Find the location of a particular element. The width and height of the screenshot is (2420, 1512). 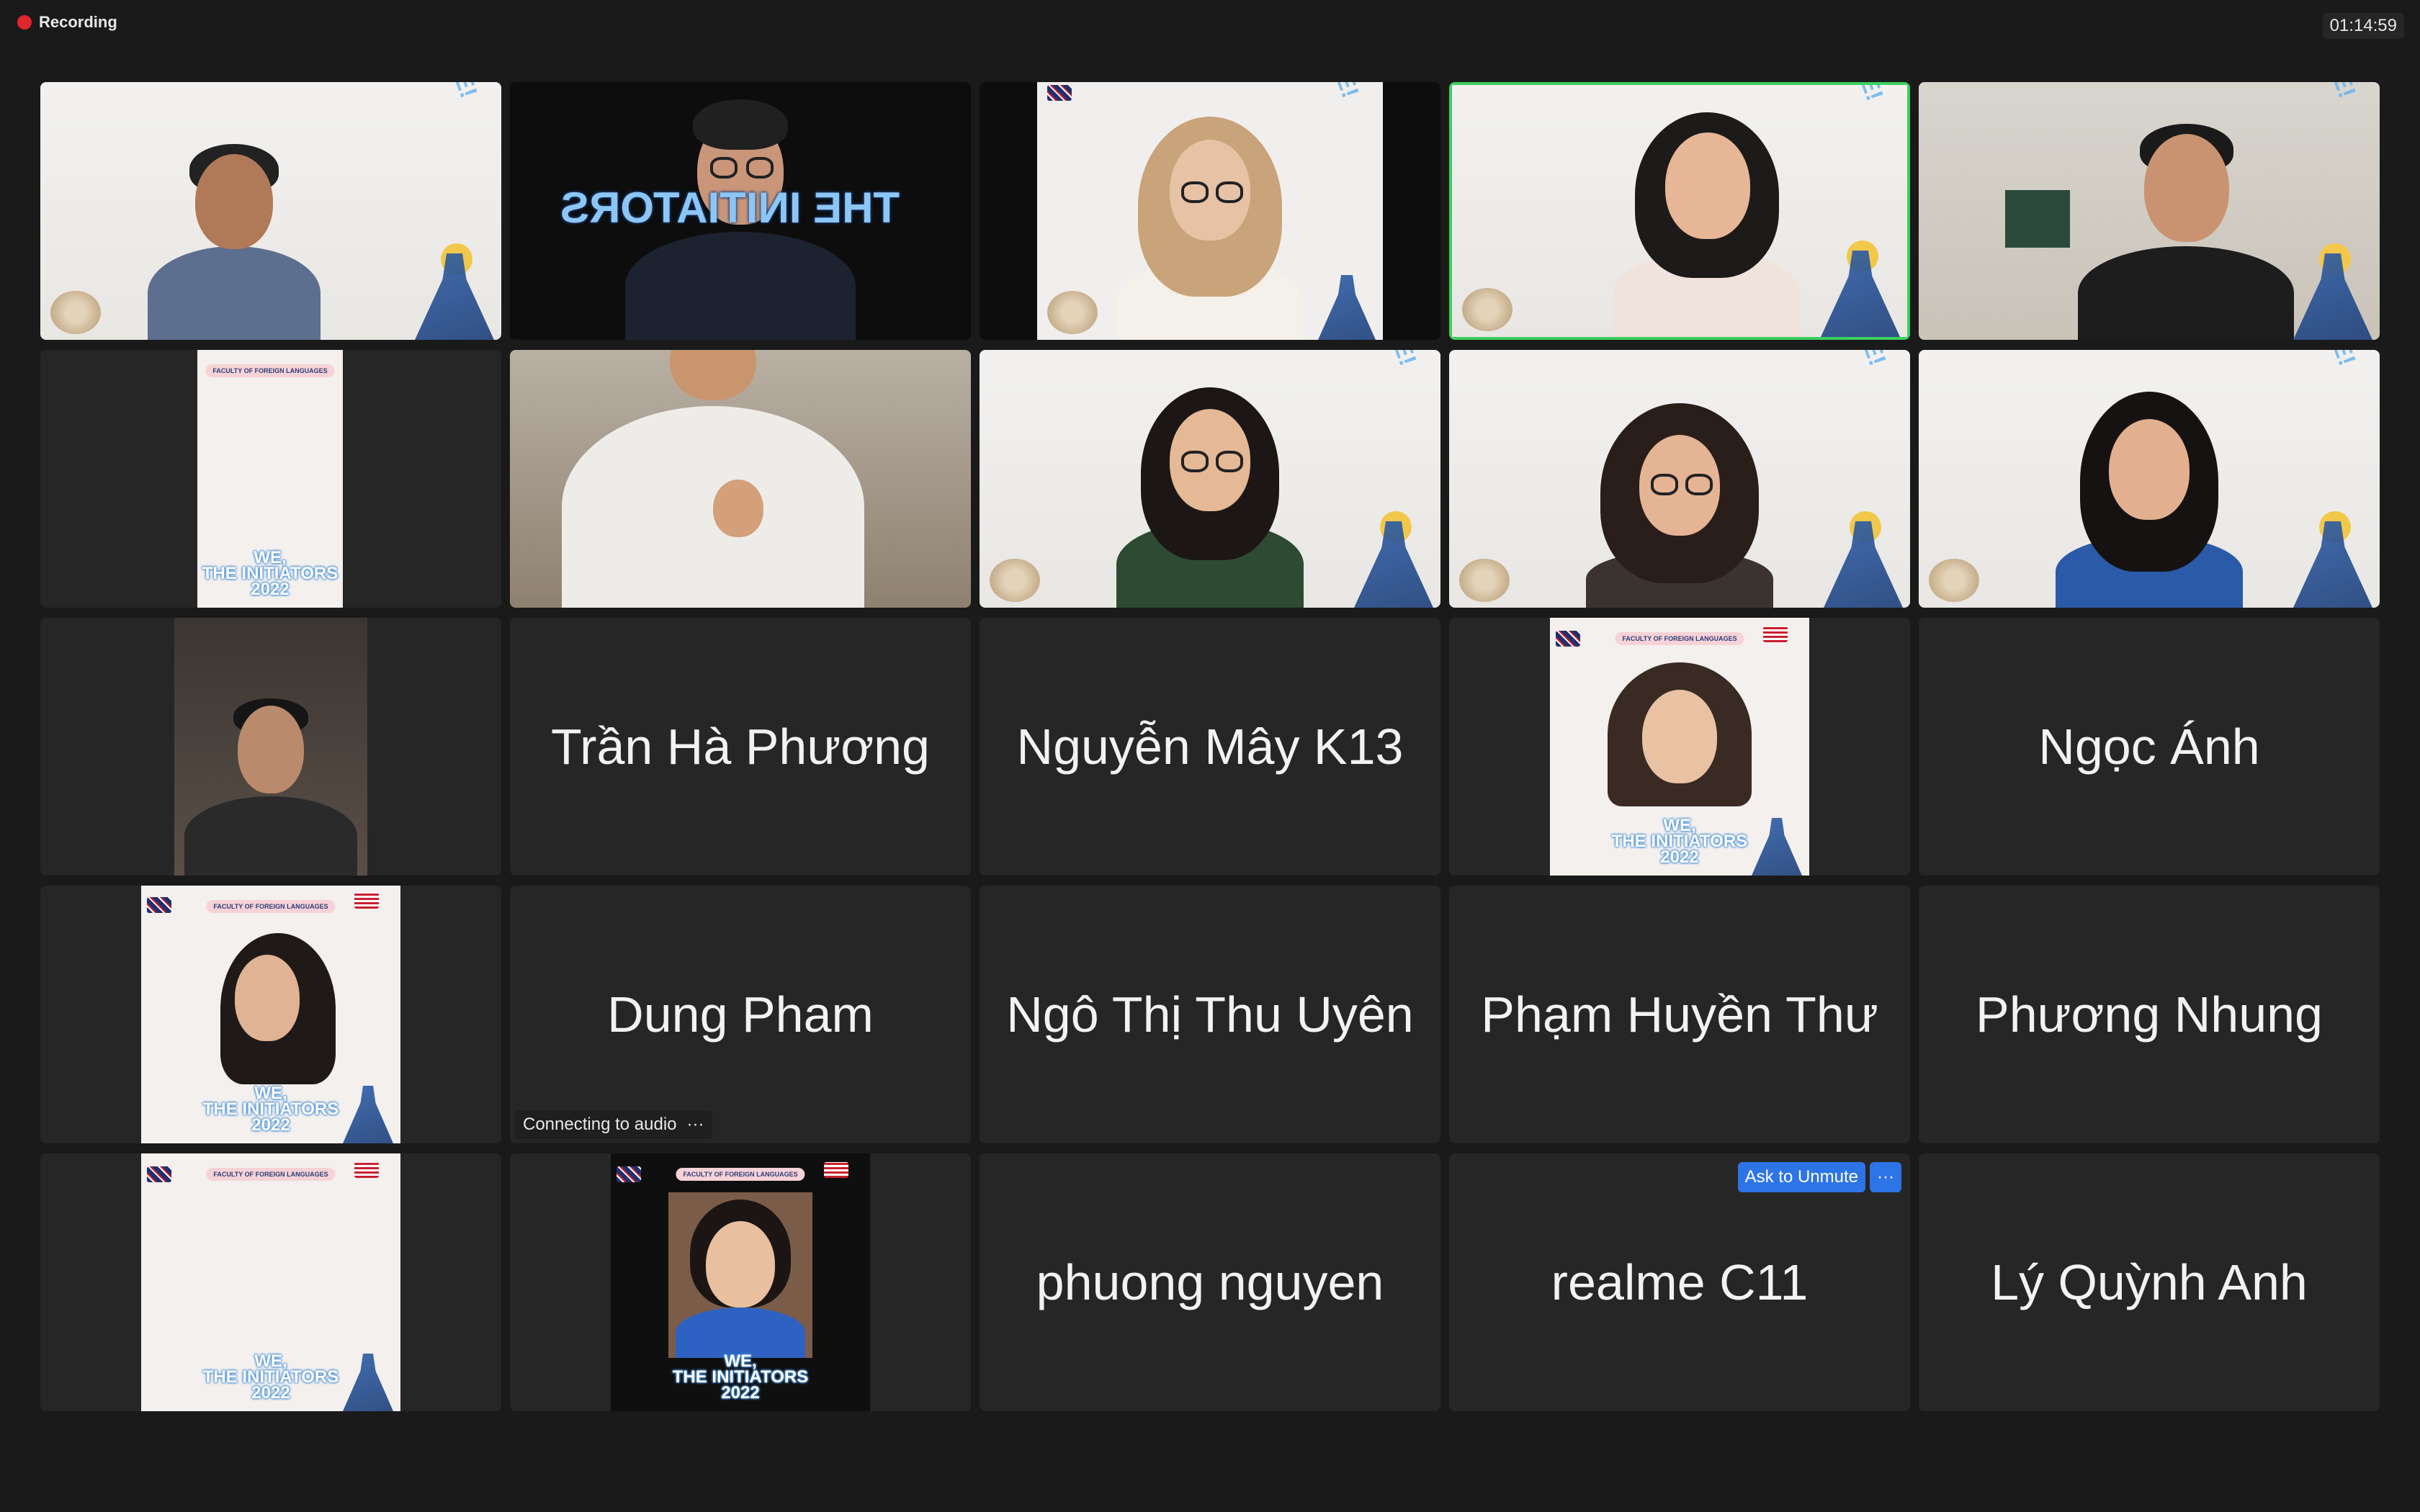

participant-tile: Lý Quỳnh Anh is located at coordinates (2149, 1282).